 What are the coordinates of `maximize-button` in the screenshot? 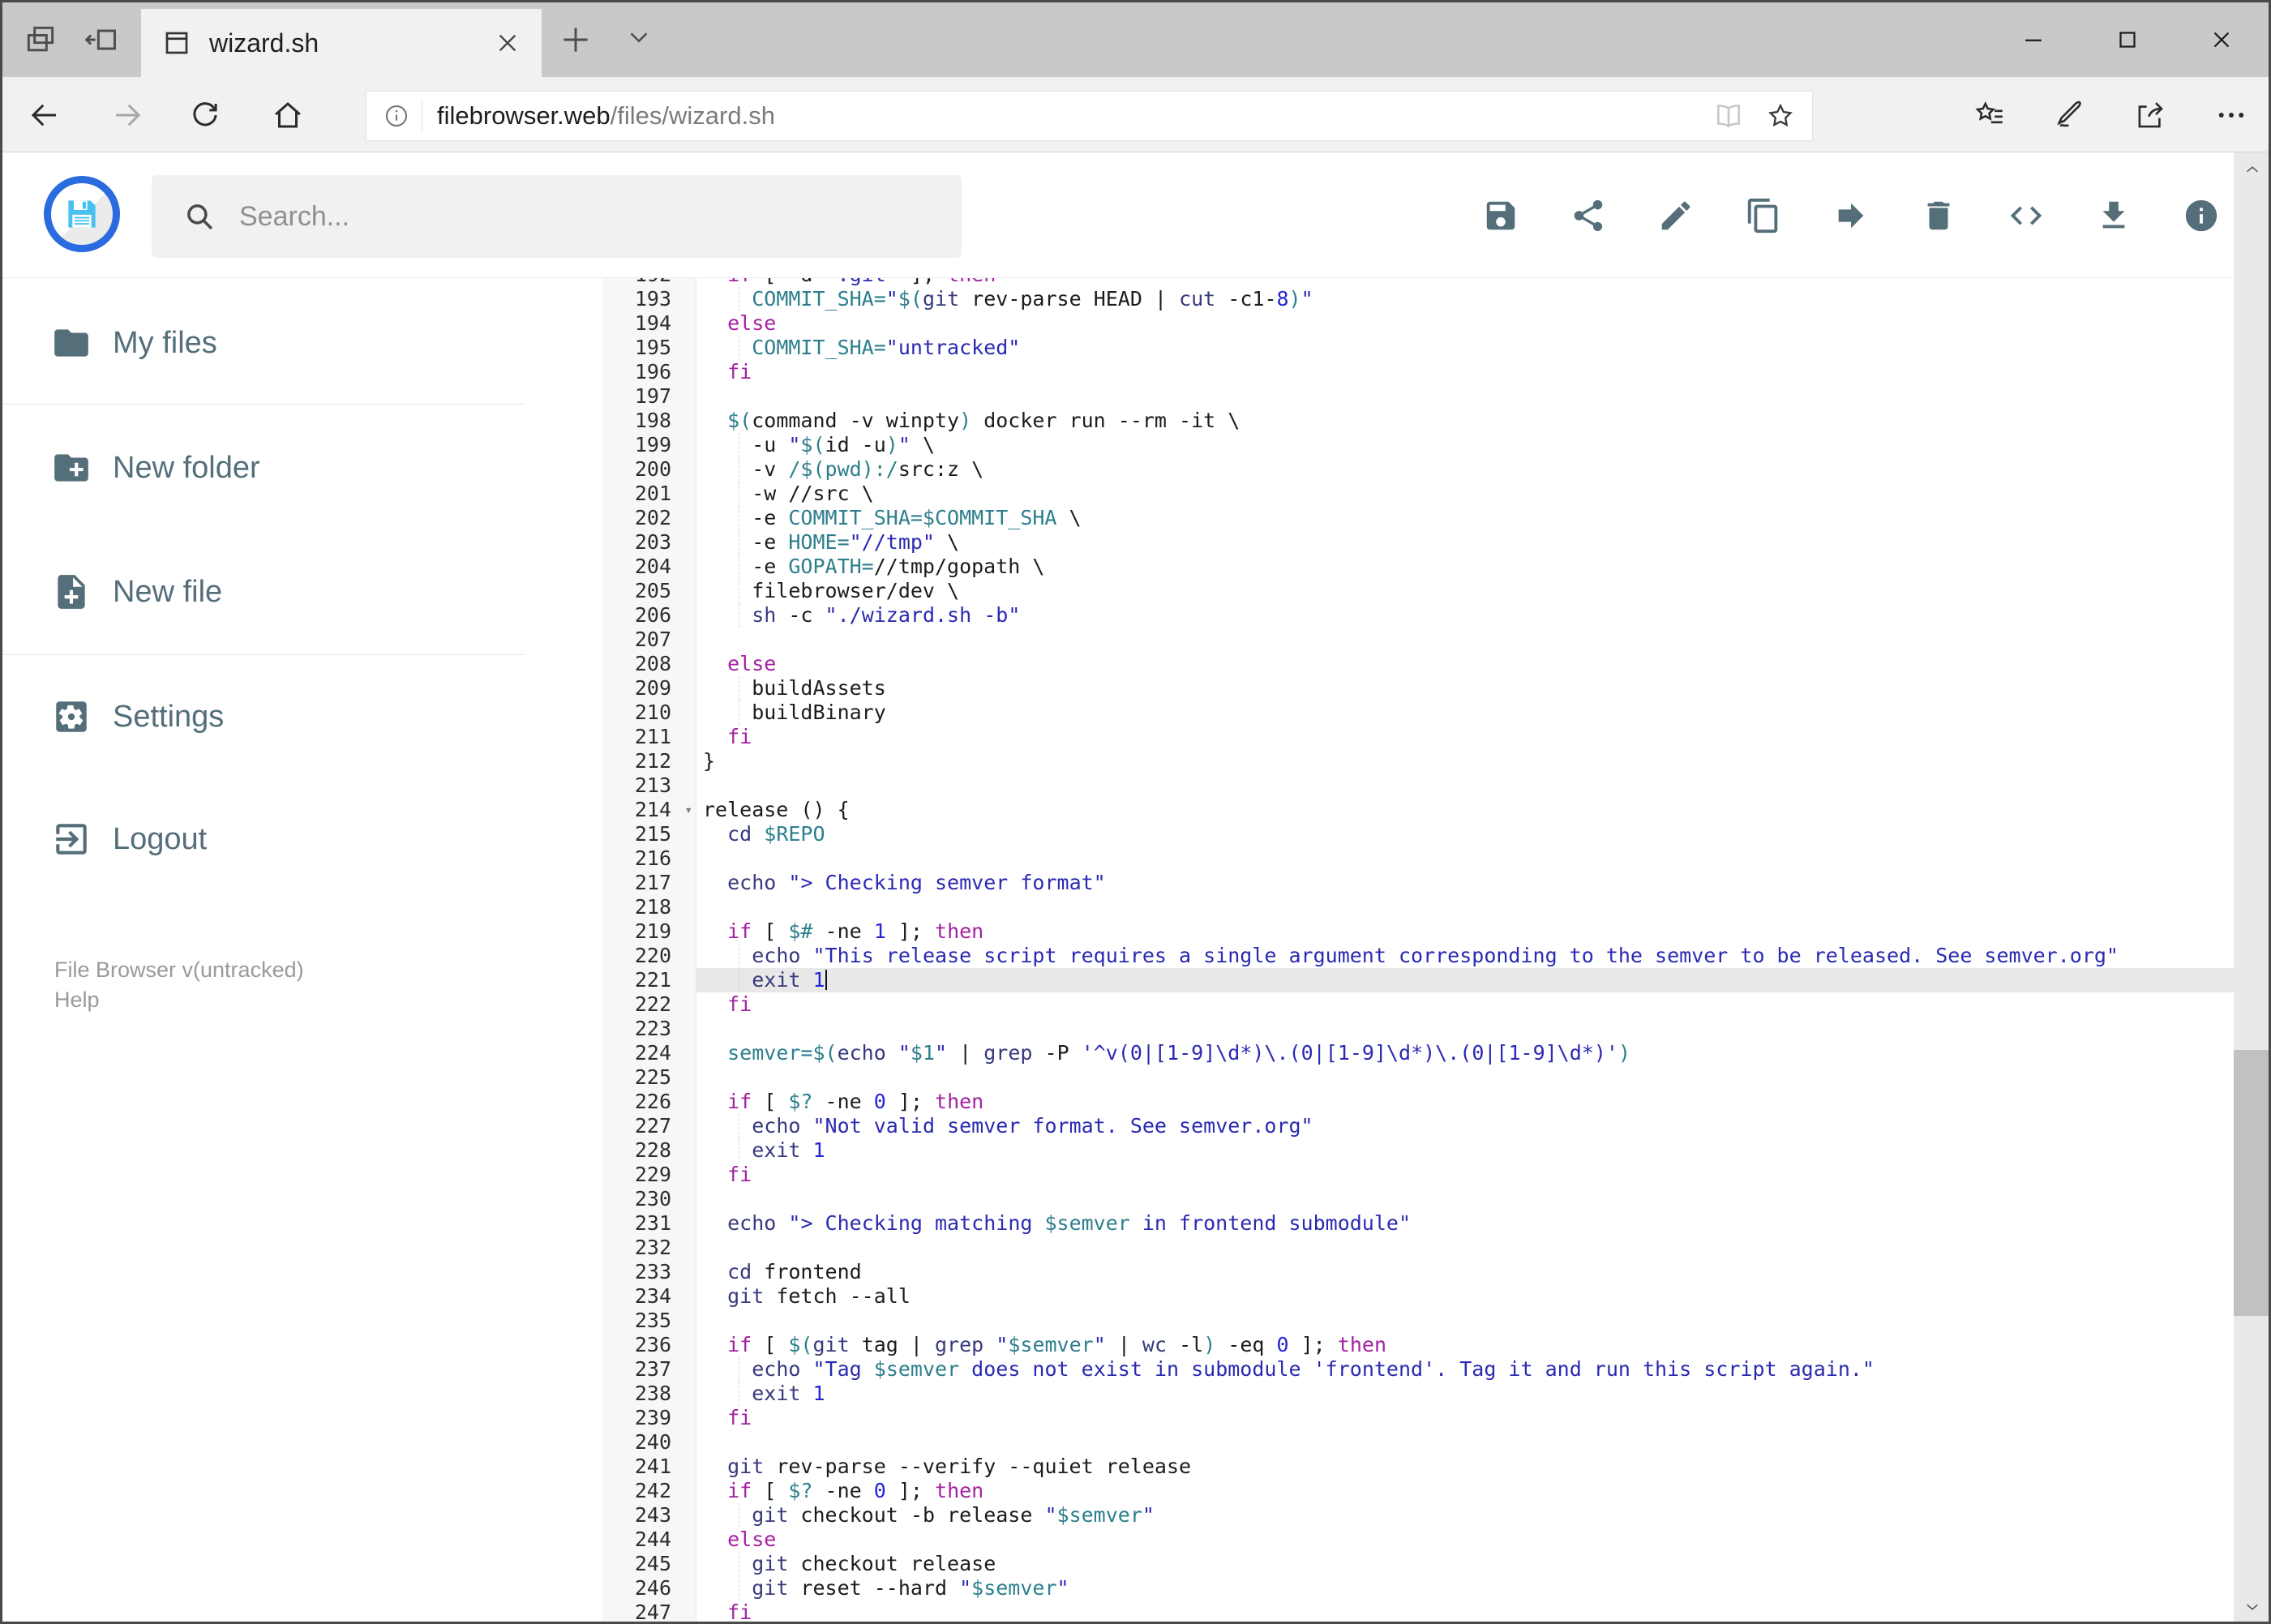 It's located at (2127, 40).